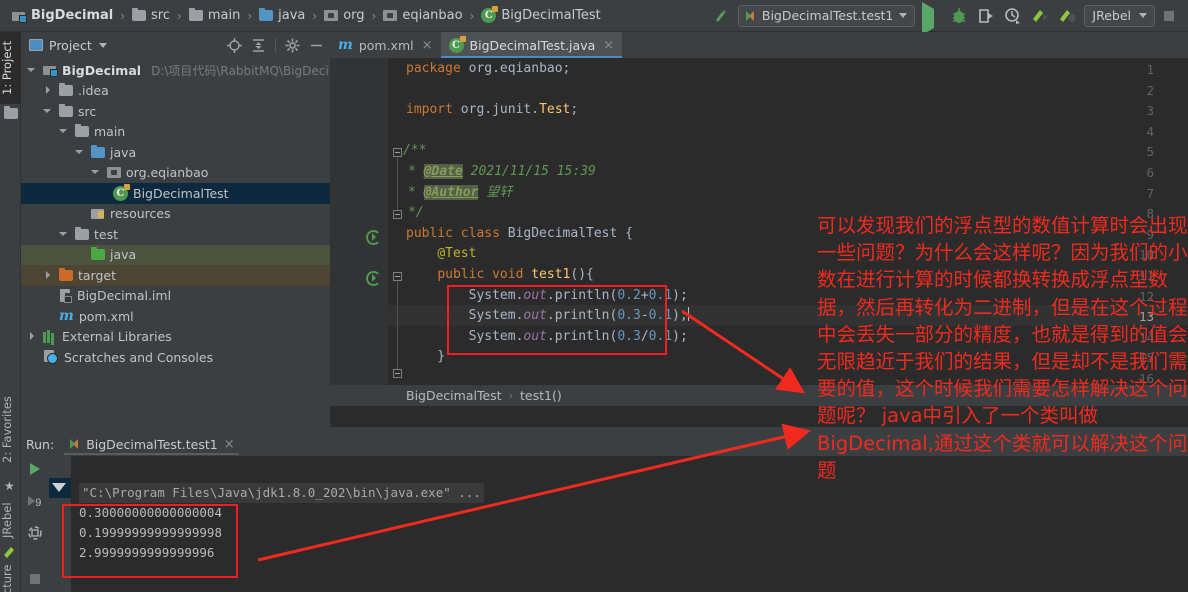 The width and height of the screenshot is (1188, 592). Describe the element at coordinates (175, 337) in the screenshot. I see `tree-item-external-libraries: External Libraries` at that location.